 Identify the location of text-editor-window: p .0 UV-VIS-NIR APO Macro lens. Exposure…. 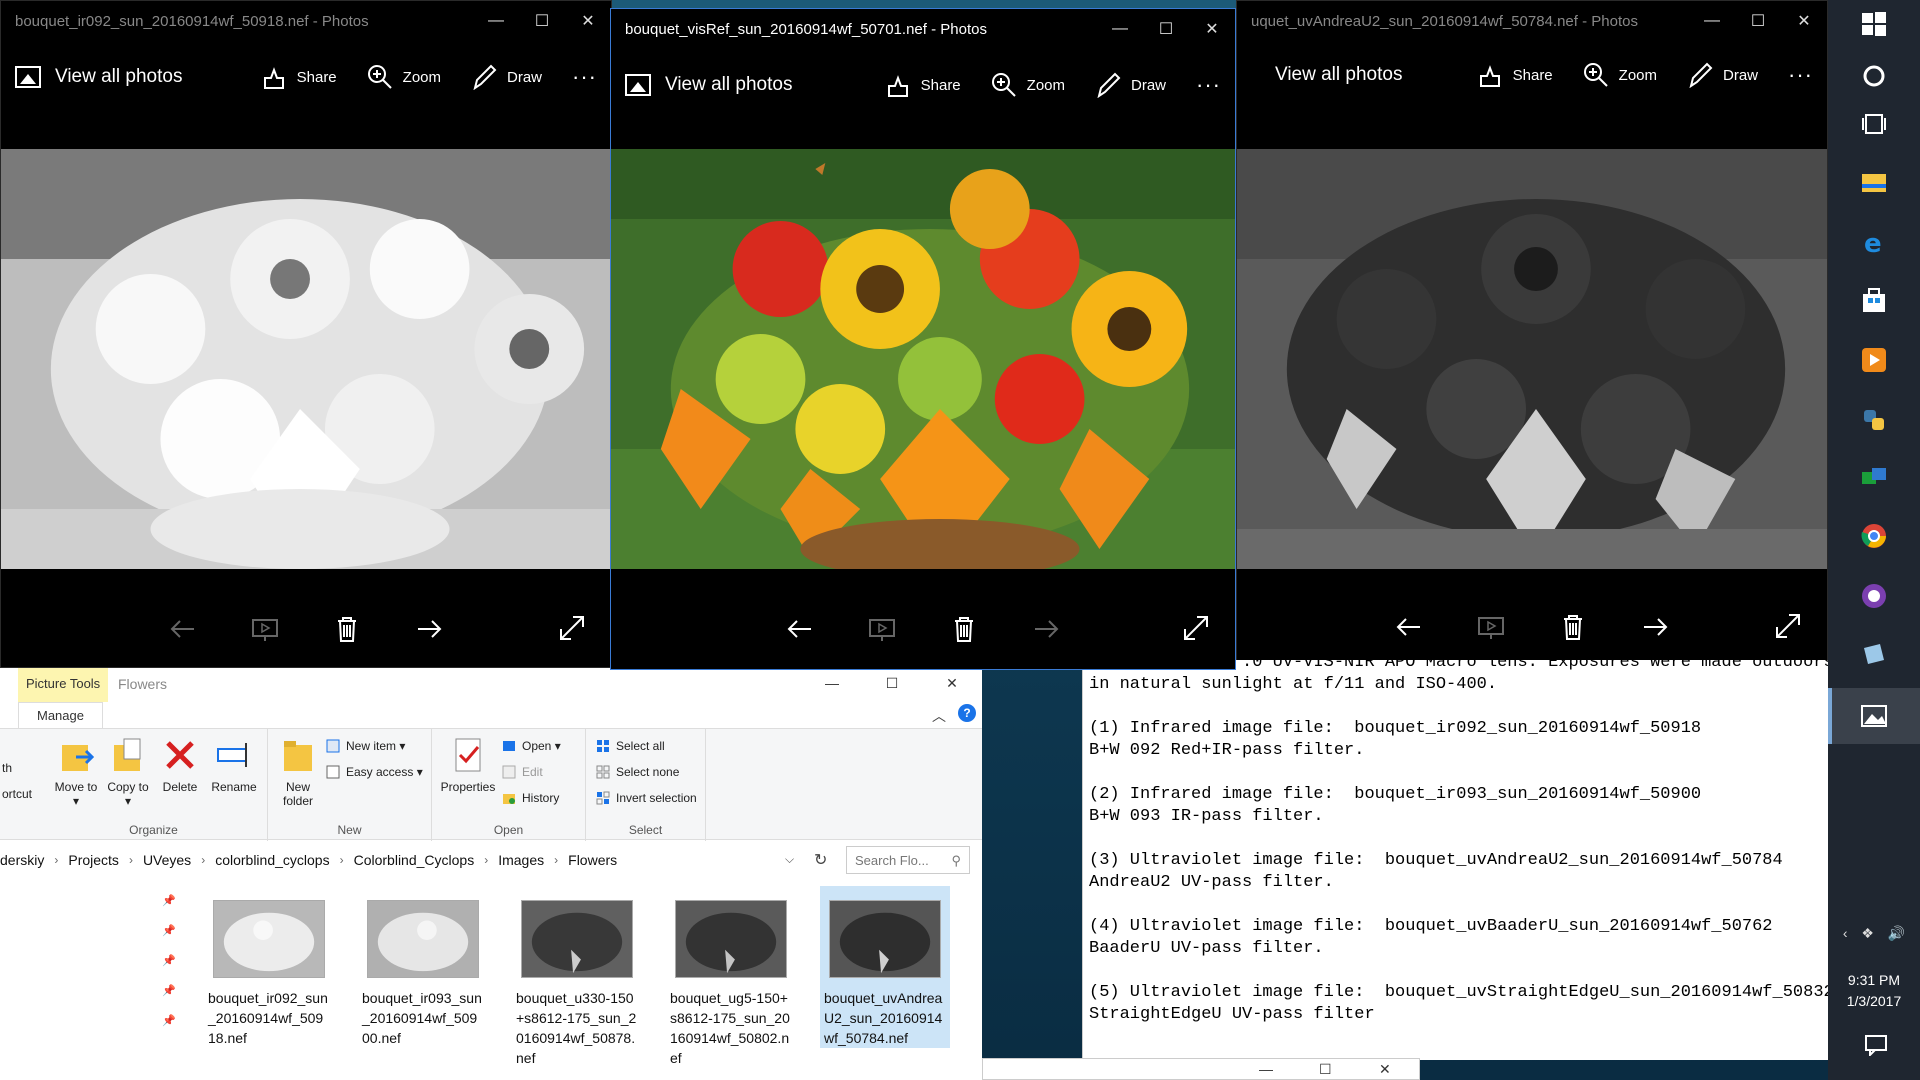
(1455, 860).